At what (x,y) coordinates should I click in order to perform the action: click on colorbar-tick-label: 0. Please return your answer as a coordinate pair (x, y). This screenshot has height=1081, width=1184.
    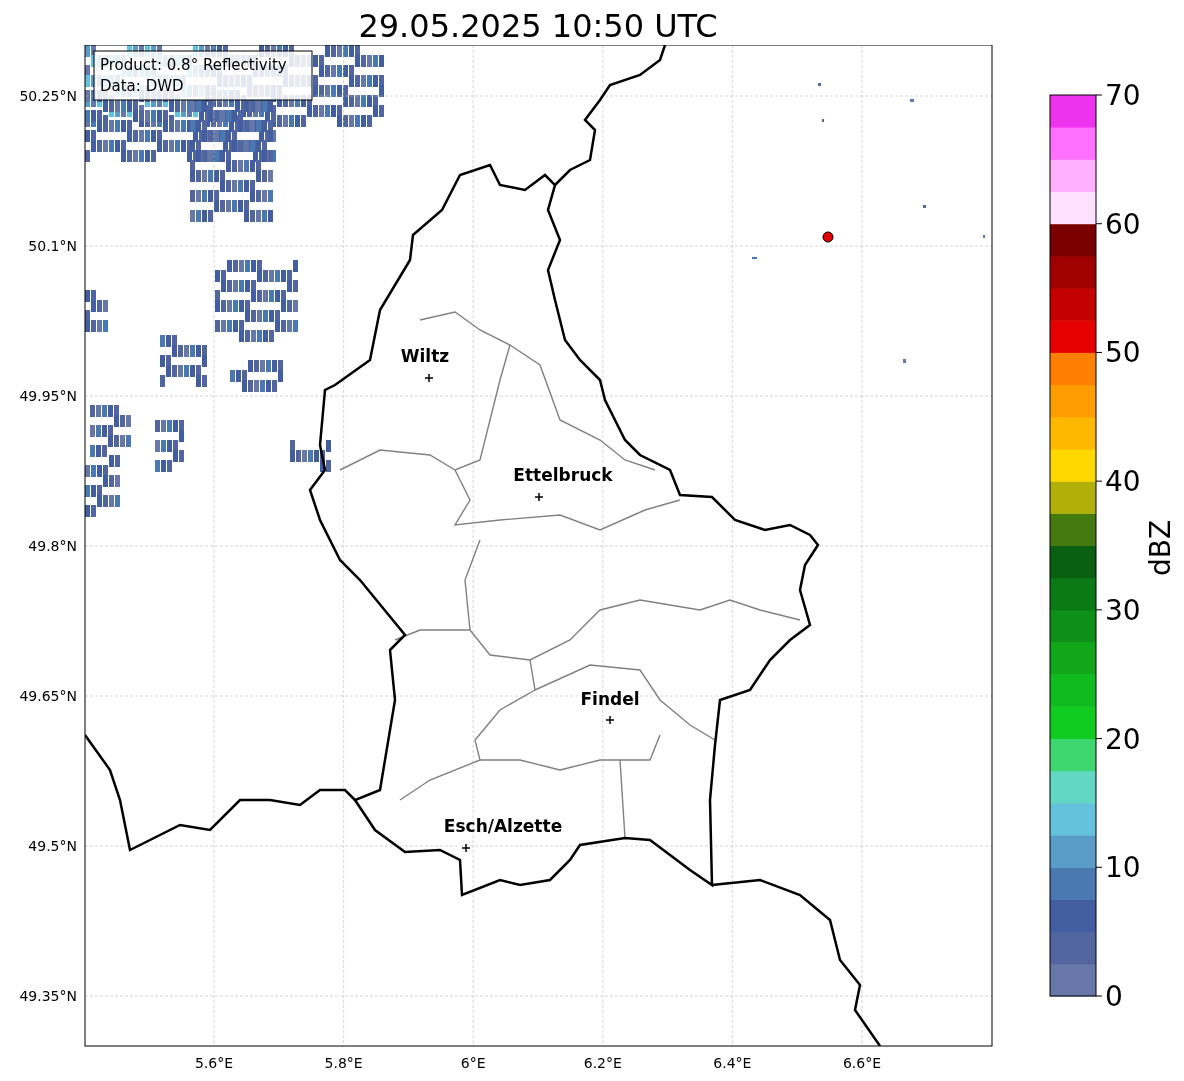
    Looking at the image, I should click on (1114, 996).